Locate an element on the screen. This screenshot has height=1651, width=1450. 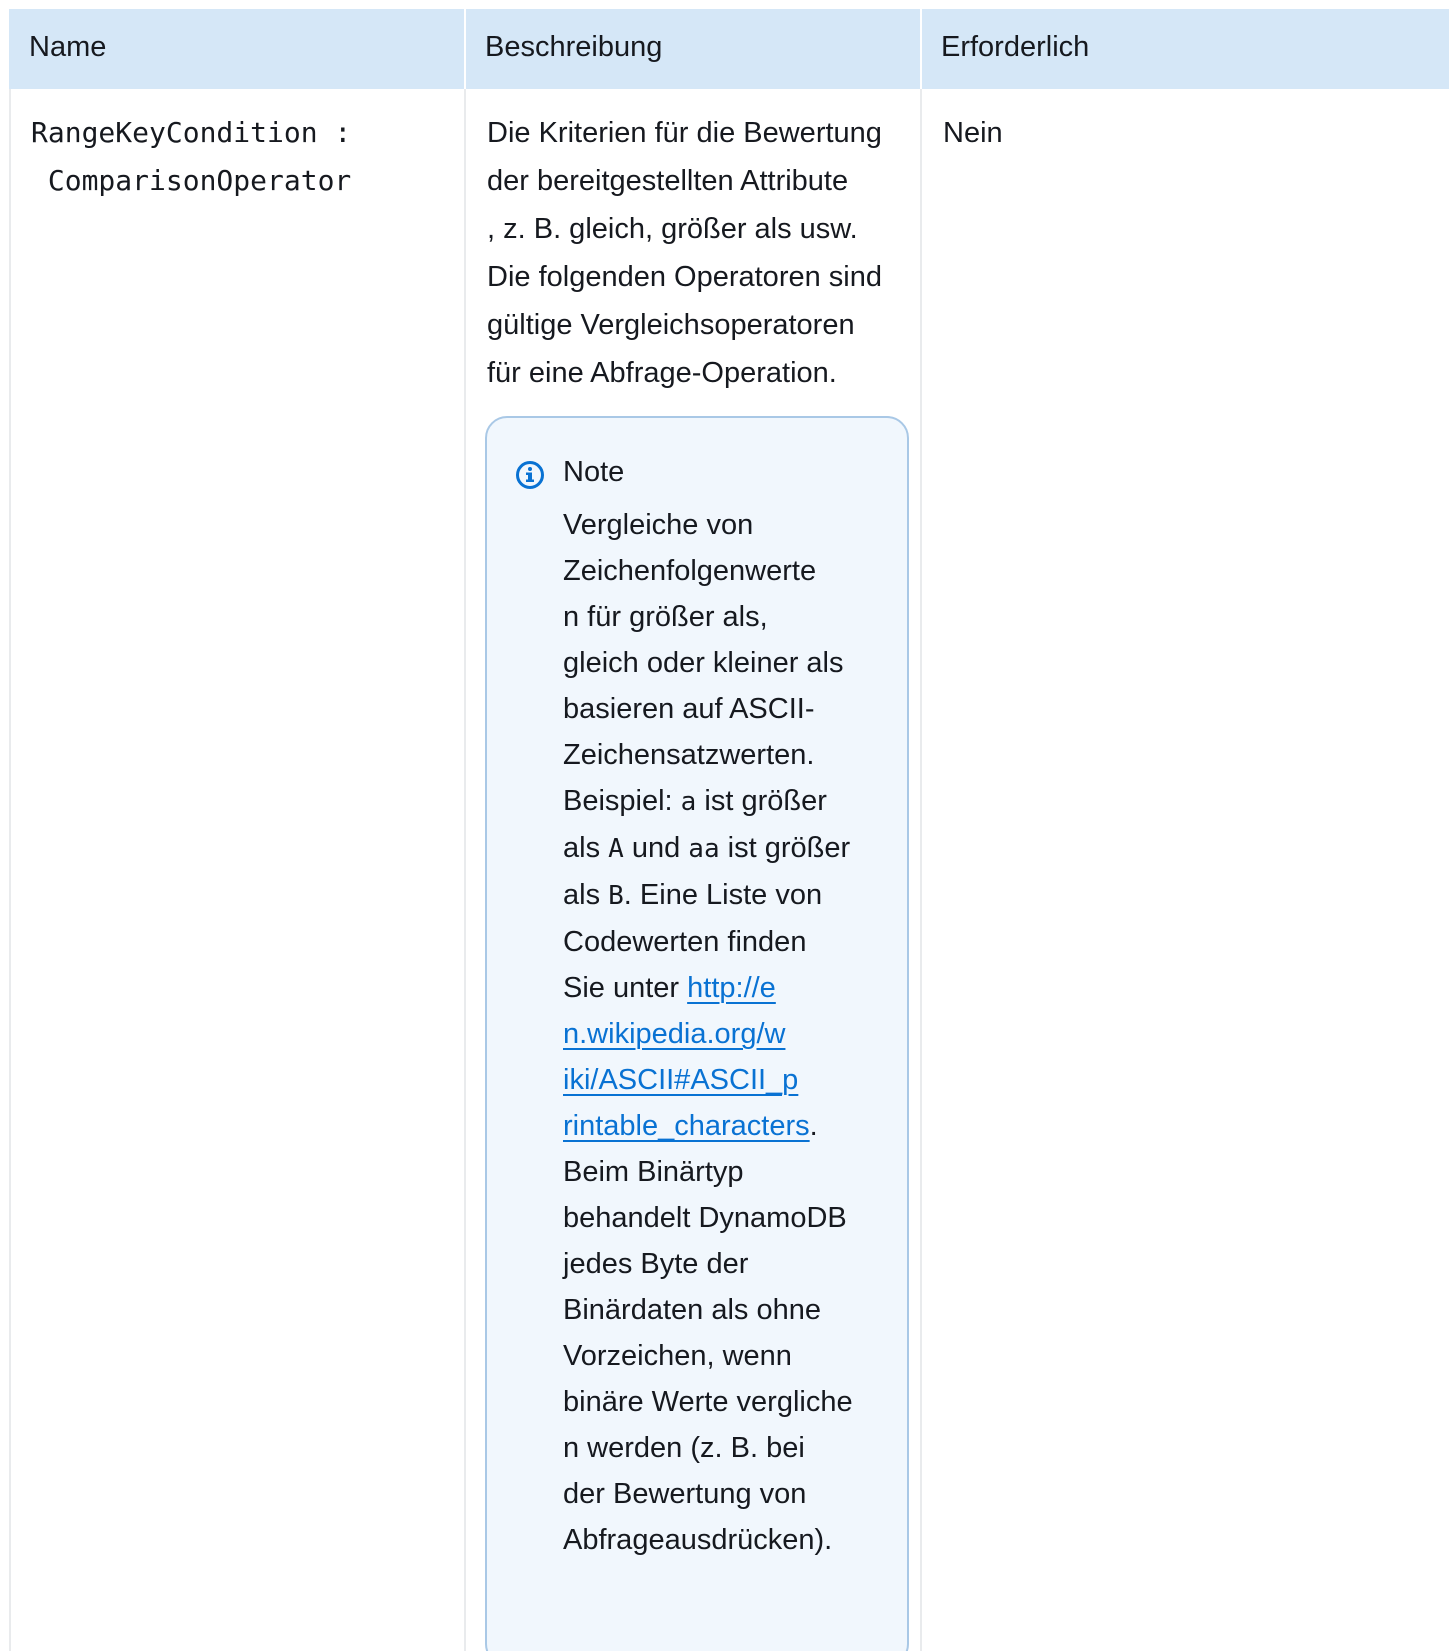
ascii-link: rintable_characters is located at coordinates (686, 1126).